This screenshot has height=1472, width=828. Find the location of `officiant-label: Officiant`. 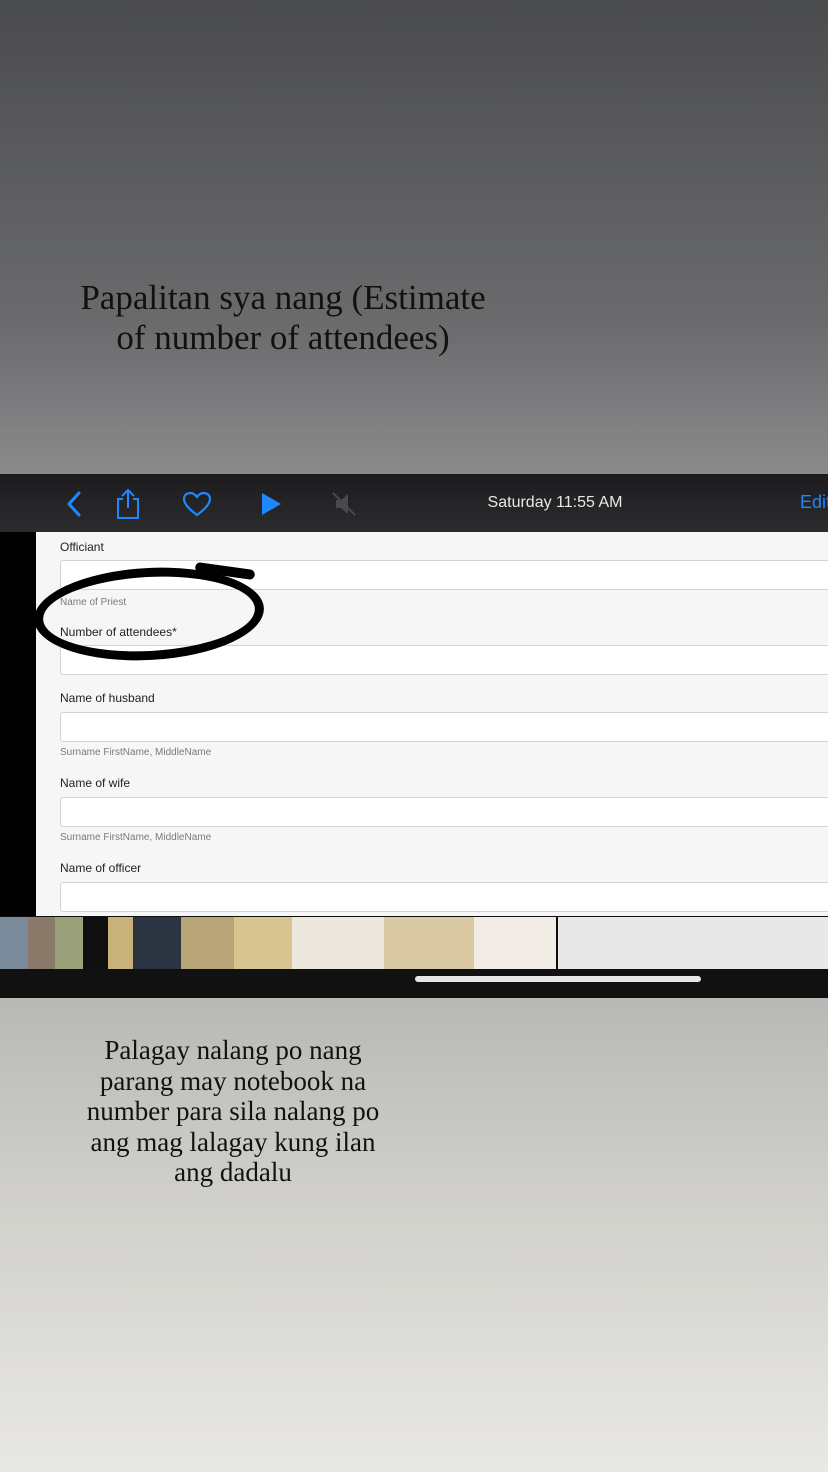

officiant-label: Officiant is located at coordinates (82, 547).